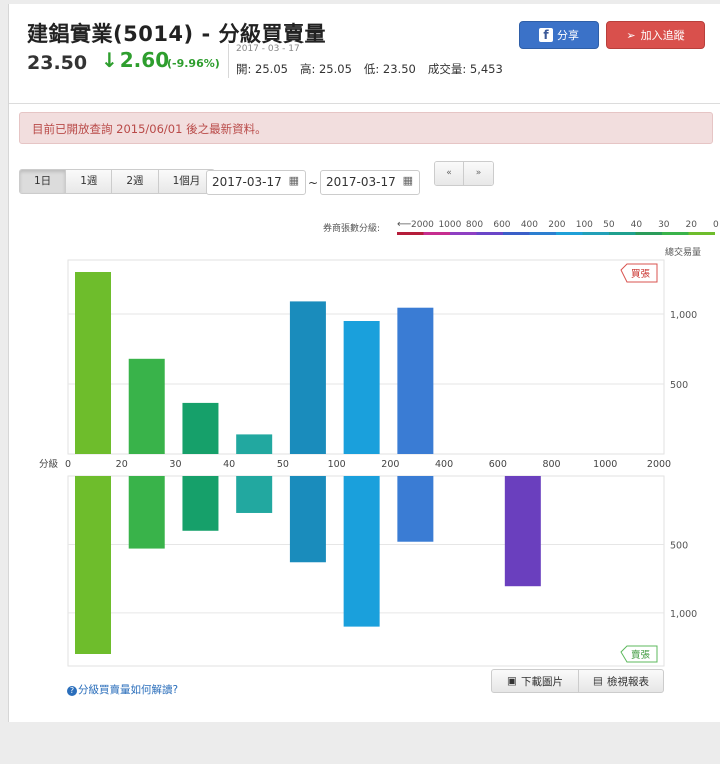 Image resolution: width=720 pixels, height=764 pixels. Describe the element at coordinates (474, 225) in the screenshot. I see `legend-level-label: 800` at that location.